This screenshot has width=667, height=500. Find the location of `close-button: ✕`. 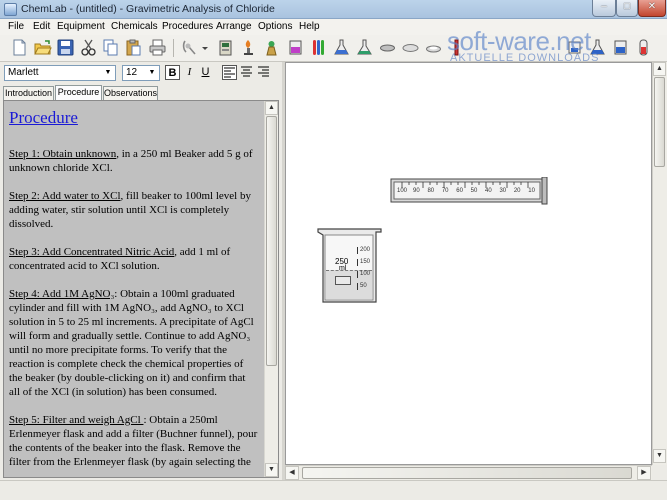

close-button: ✕ is located at coordinates (652, 8).